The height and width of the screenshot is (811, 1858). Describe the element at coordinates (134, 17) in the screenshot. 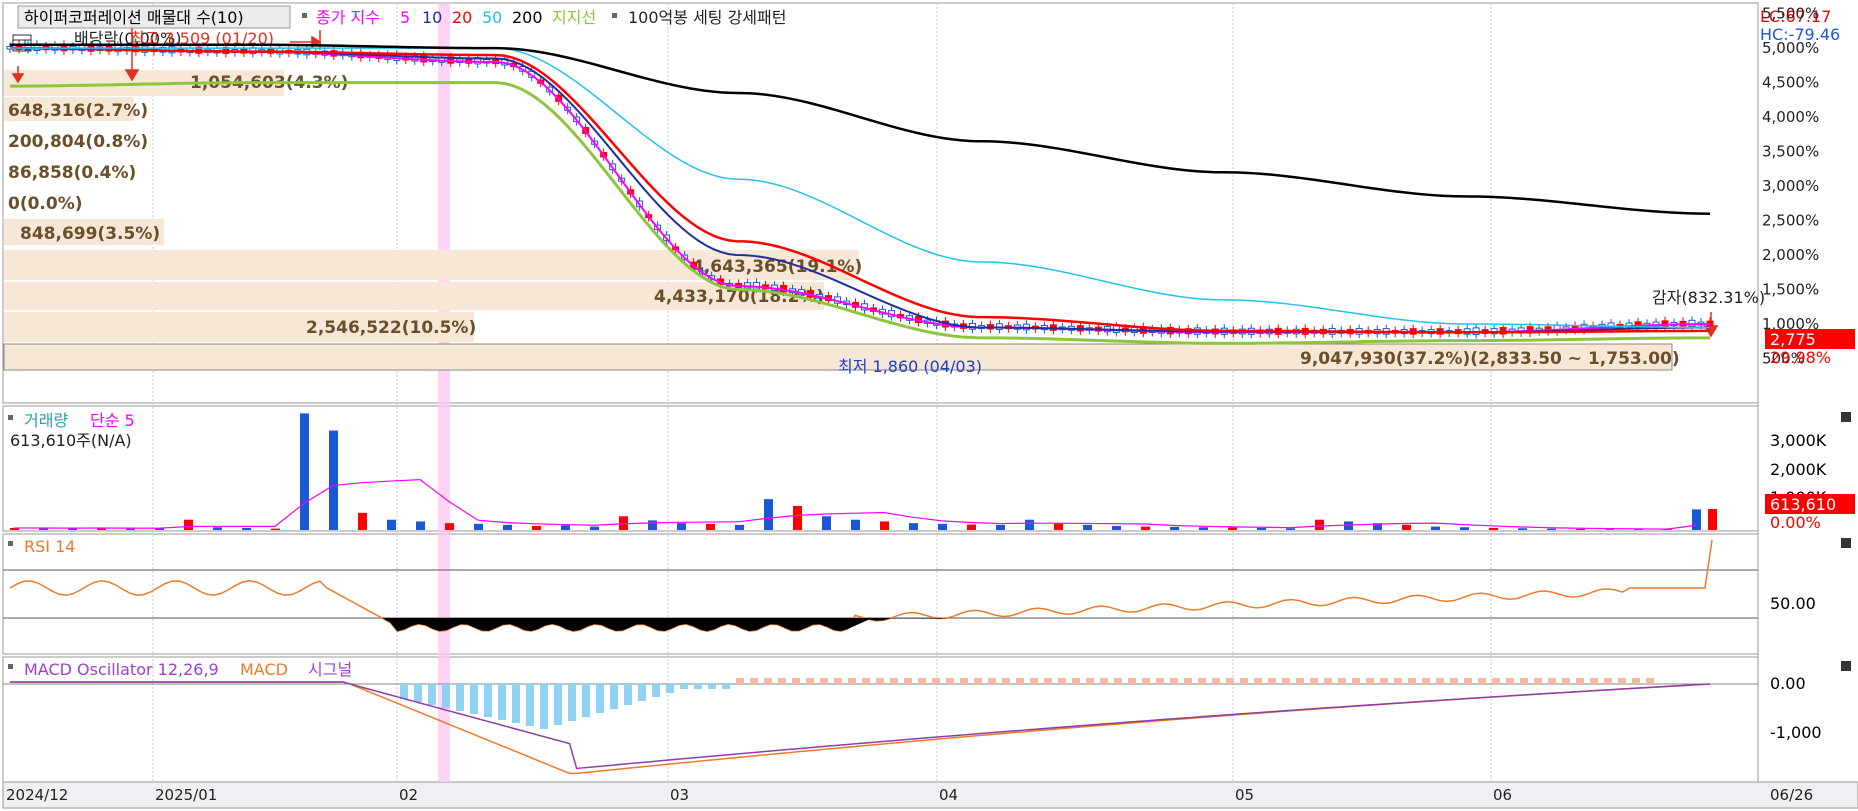

I see `stock-title: 하이퍼코퍼레이션 매물대 수(10)` at that location.